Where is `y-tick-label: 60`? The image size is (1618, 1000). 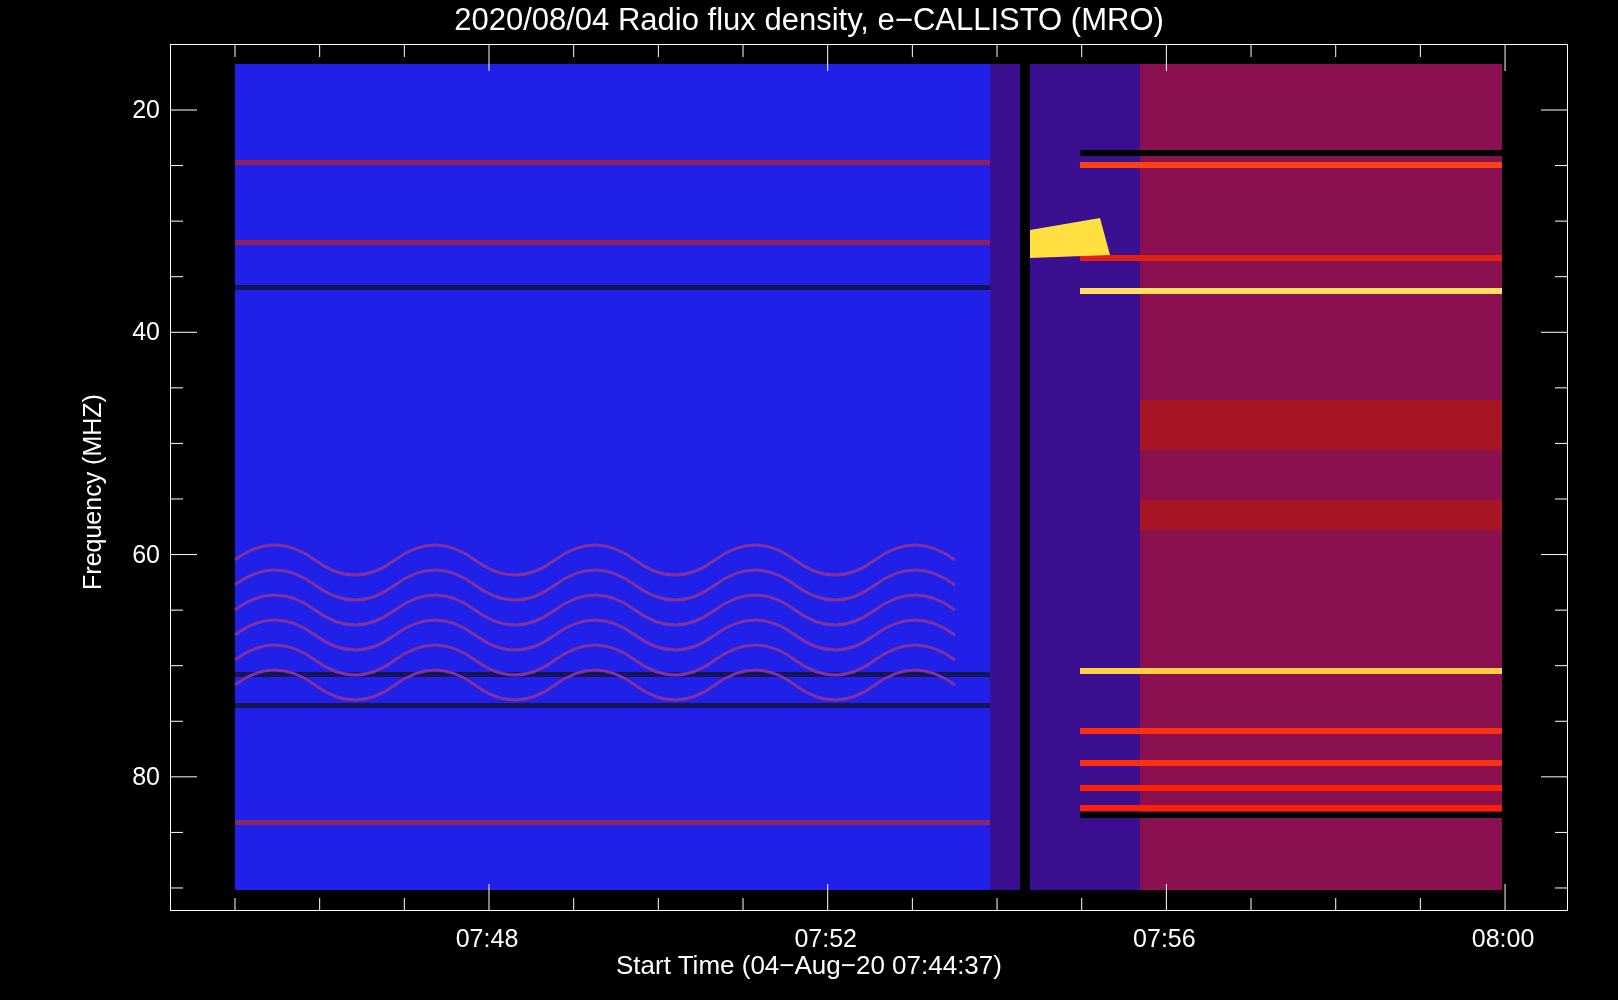
y-tick-label: 60 is located at coordinates (145, 554).